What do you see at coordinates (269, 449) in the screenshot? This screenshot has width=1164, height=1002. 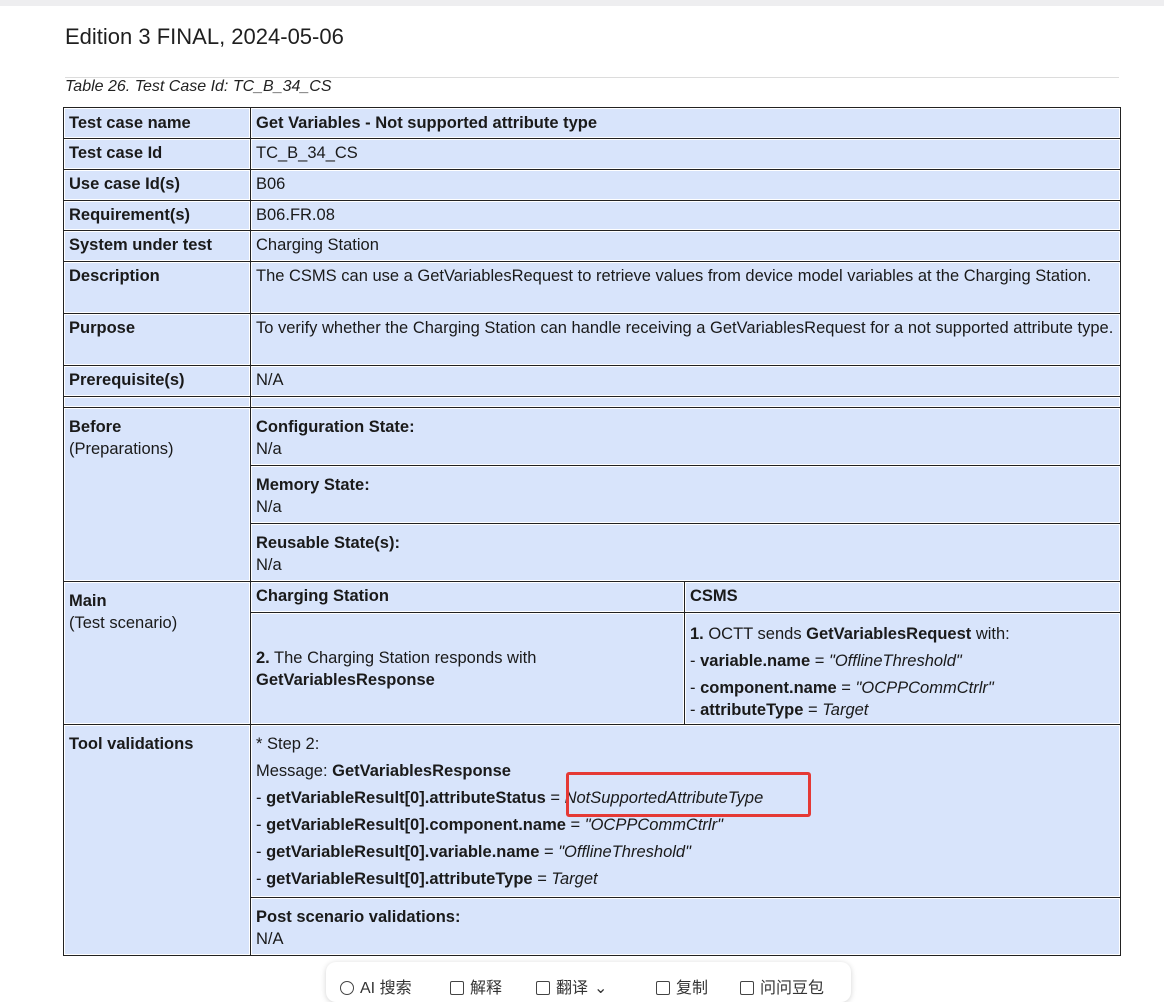 I see `configuration-state-value: N/a` at bounding box center [269, 449].